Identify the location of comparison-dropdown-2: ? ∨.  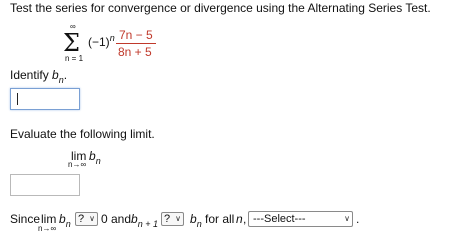
(172, 219).